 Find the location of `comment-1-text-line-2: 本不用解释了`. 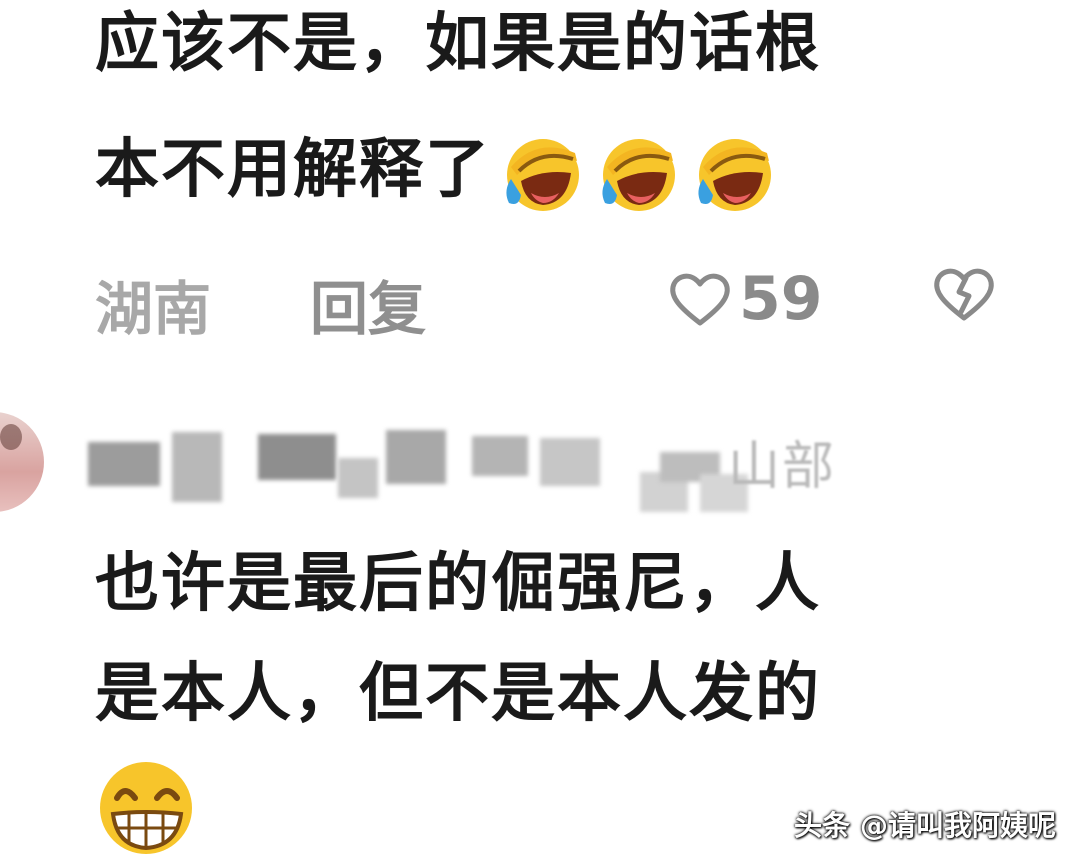

comment-1-text-line-2: 本不用解释了 is located at coordinates (436, 171).